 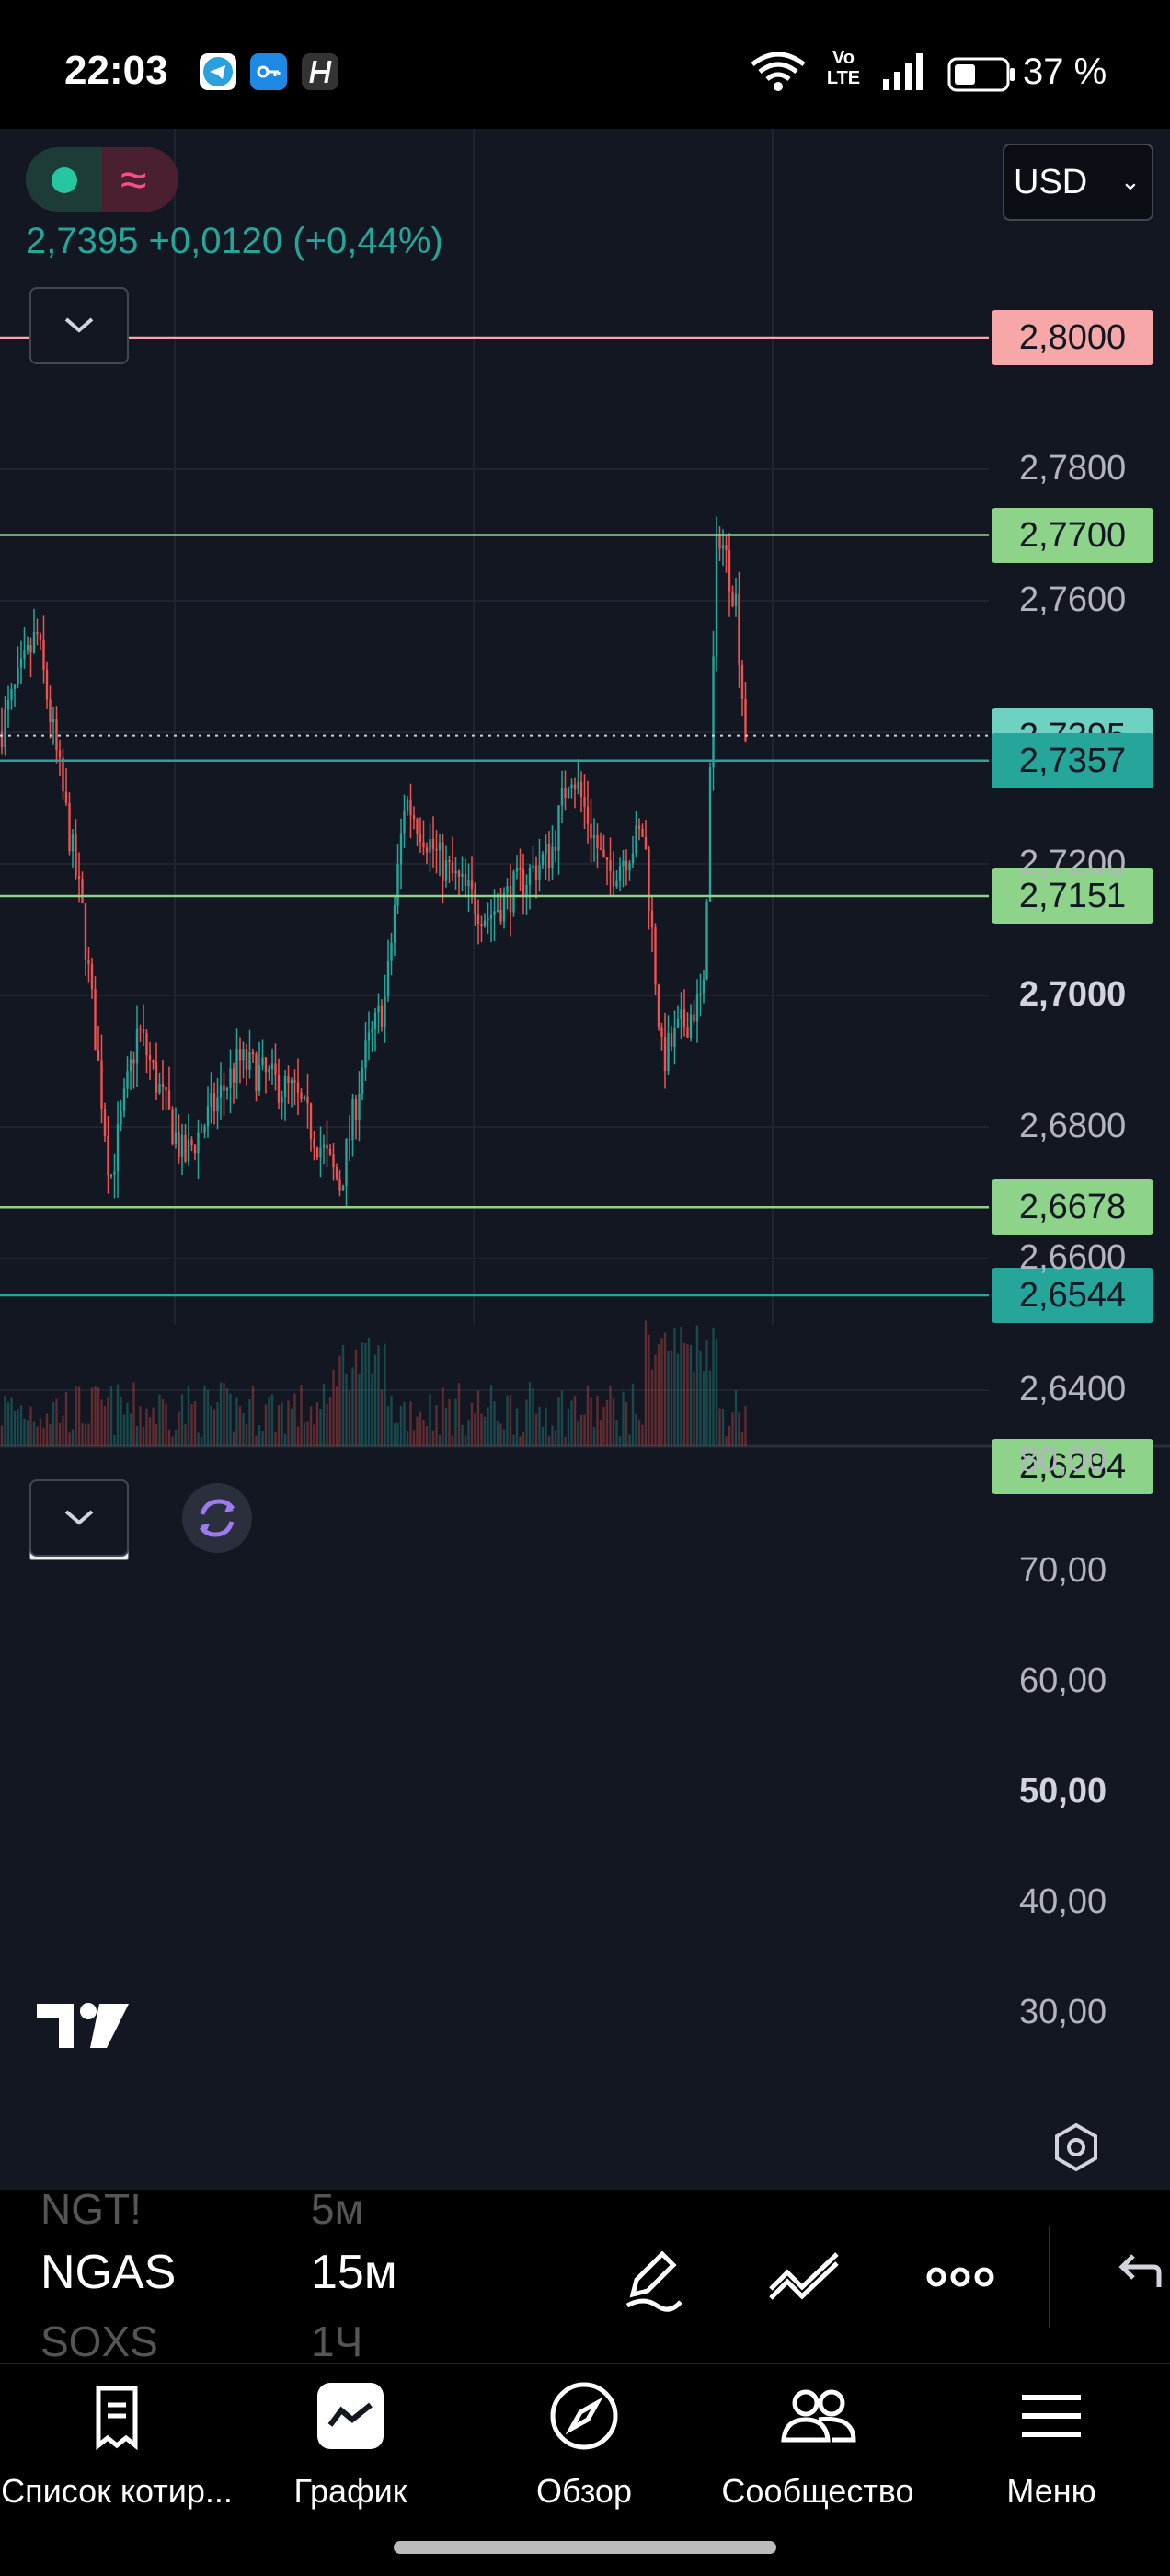 I want to click on undo-icon, so click(x=1140, y=2275).